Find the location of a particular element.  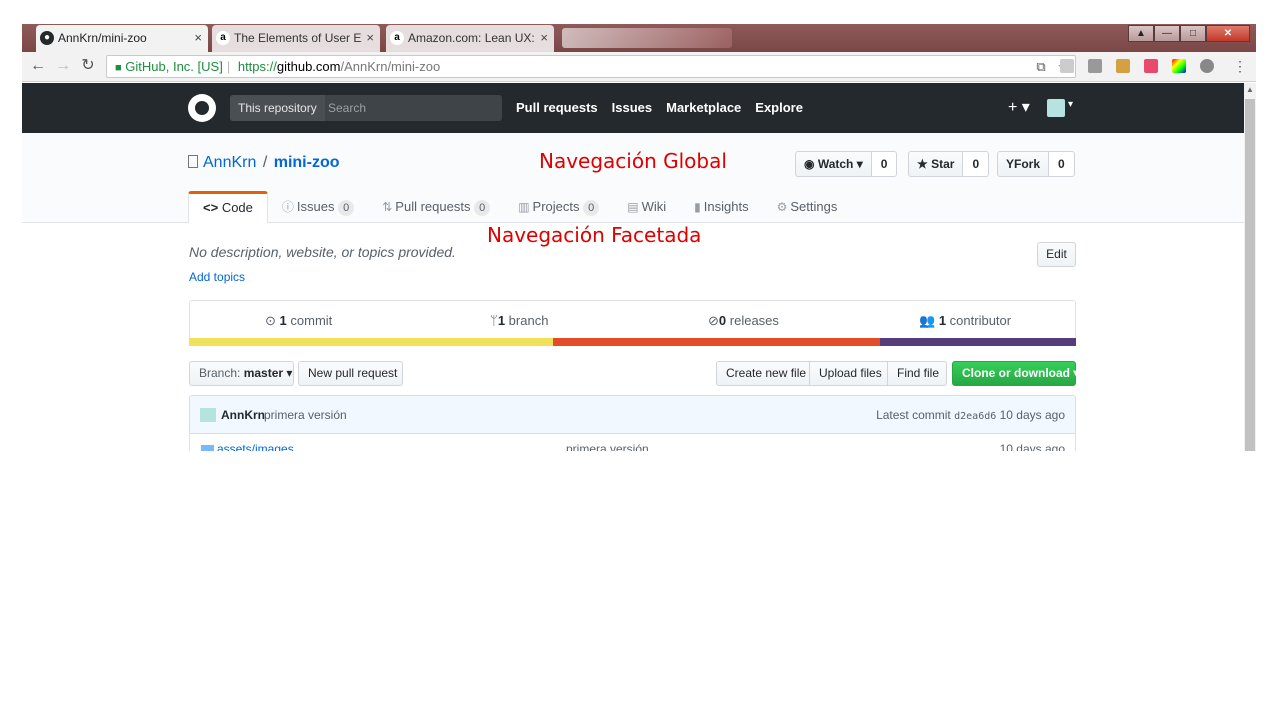

create-new-file-button: Create new file is located at coordinates (763, 373).